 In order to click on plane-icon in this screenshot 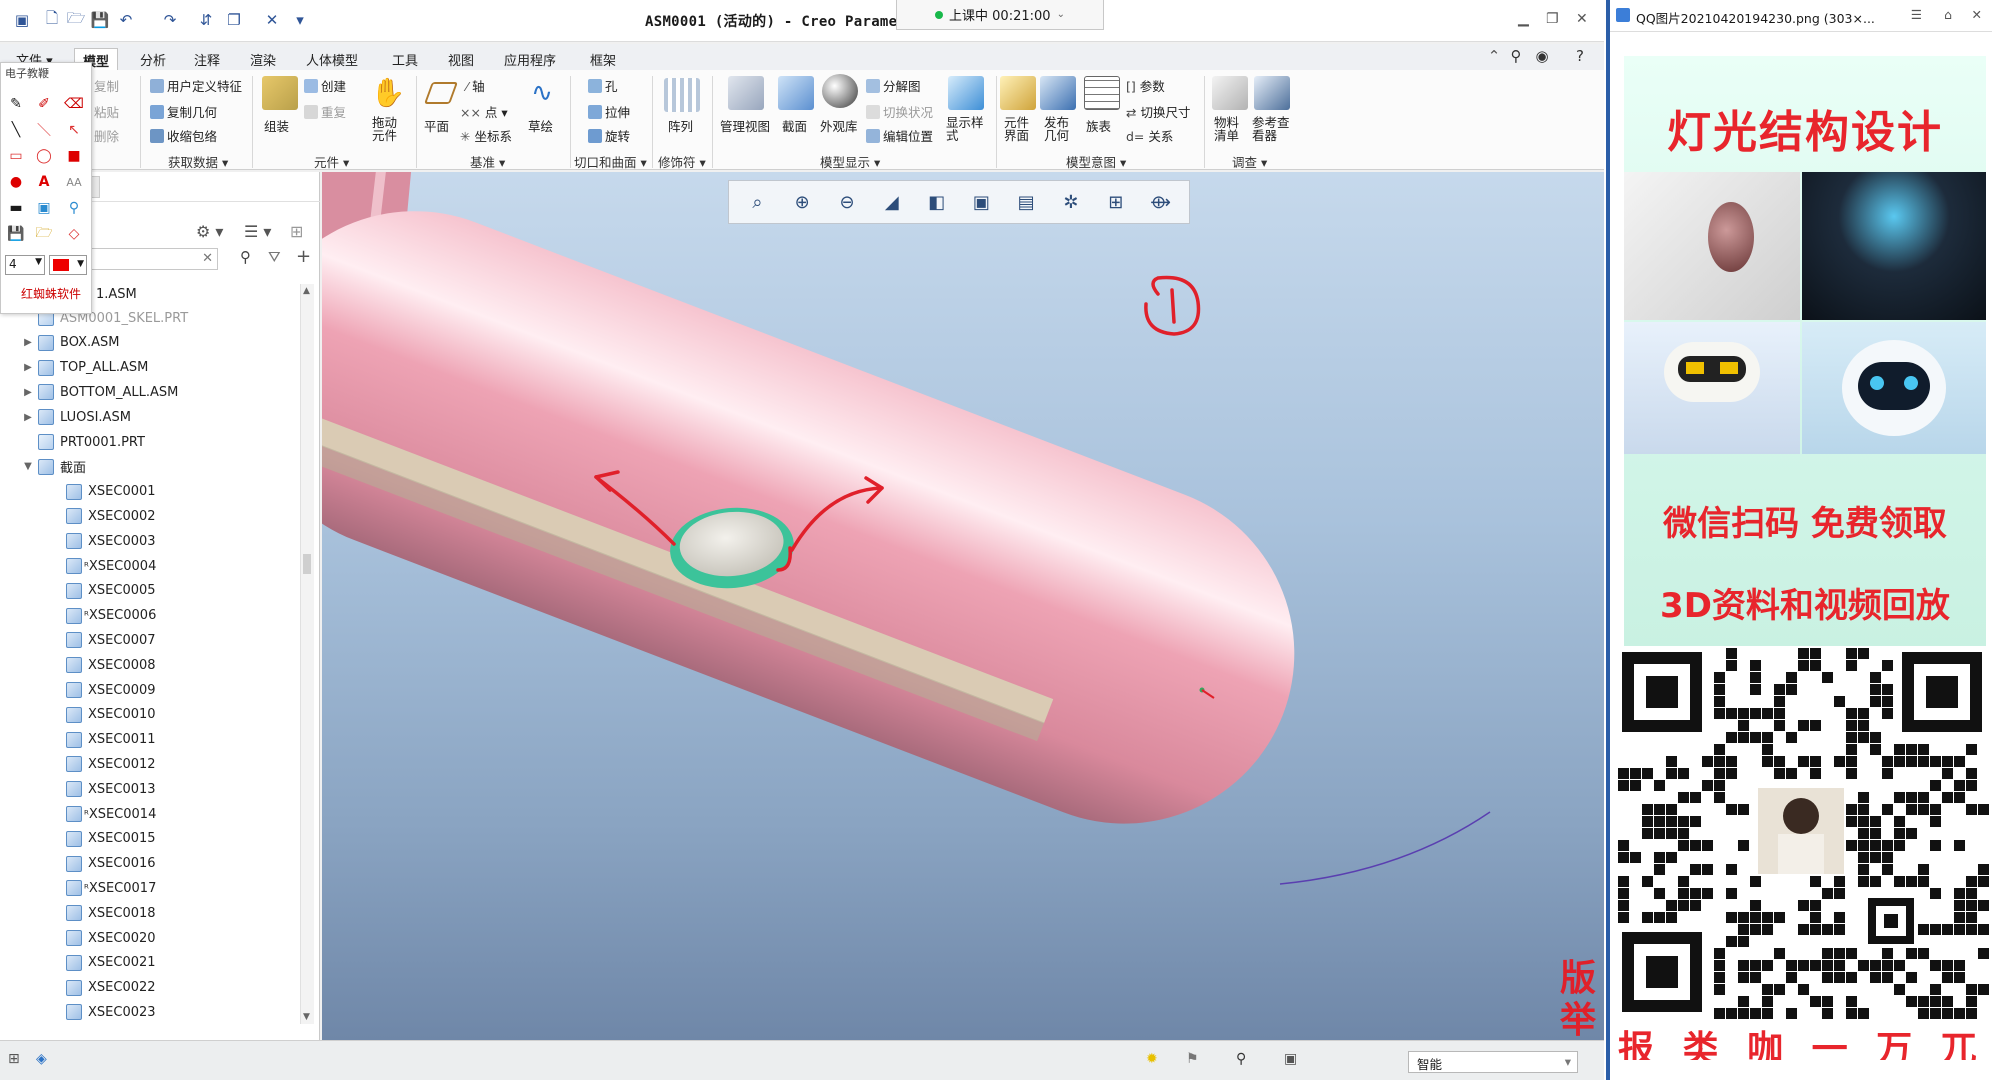, I will do `click(441, 93)`.